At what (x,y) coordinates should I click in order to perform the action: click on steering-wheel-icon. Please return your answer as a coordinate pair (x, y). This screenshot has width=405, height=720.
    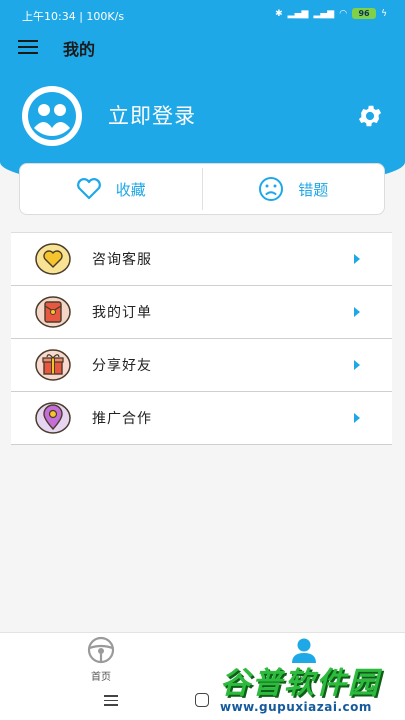
    Looking at the image, I should click on (101, 650).